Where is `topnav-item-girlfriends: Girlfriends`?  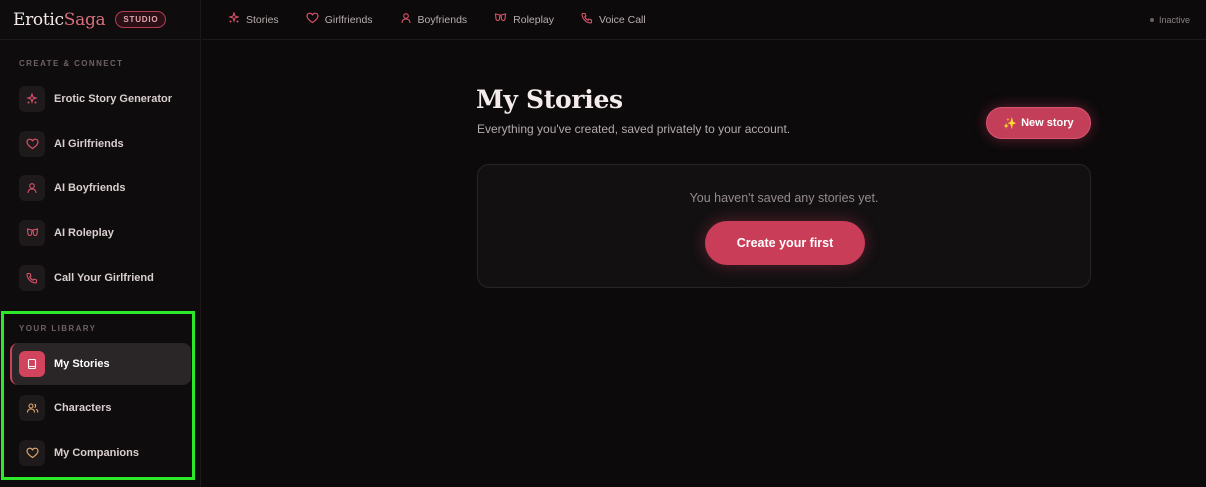
topnav-item-girlfriends: Girlfriends is located at coordinates (339, 20).